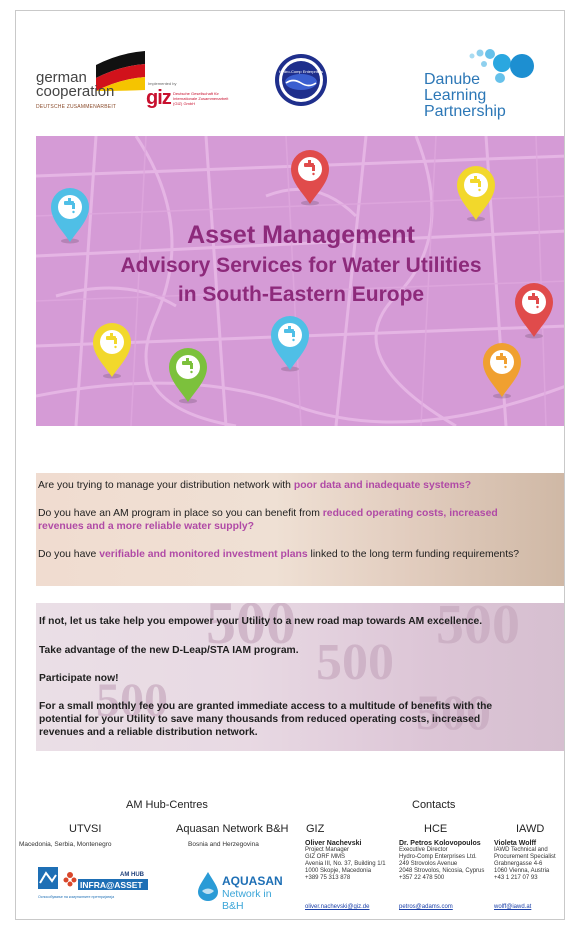 The width and height of the screenshot is (574, 927). What do you see at coordinates (65, 844) in the screenshot?
I see `hub-utvsi-region: Macedonia, Serbia, Montenegro` at bounding box center [65, 844].